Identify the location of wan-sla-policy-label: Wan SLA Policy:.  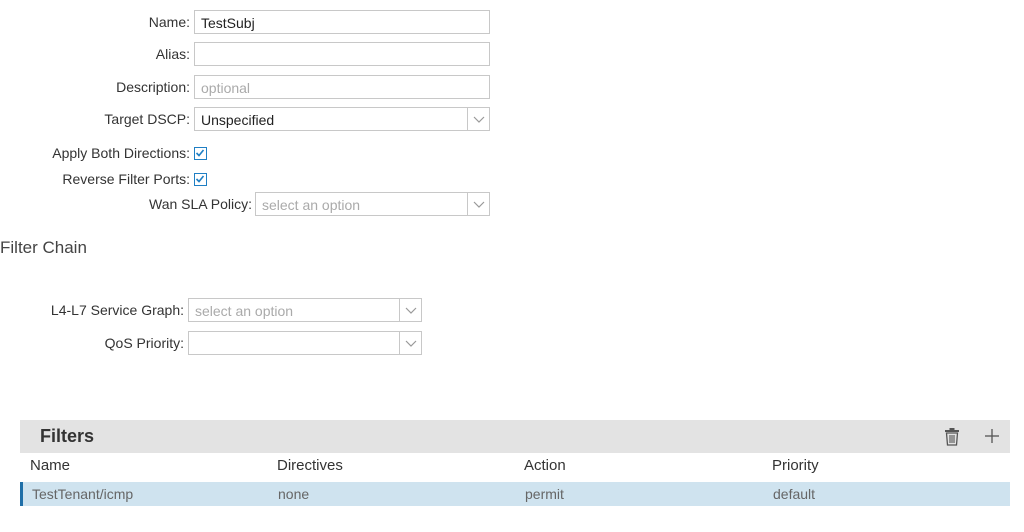
(200, 204).